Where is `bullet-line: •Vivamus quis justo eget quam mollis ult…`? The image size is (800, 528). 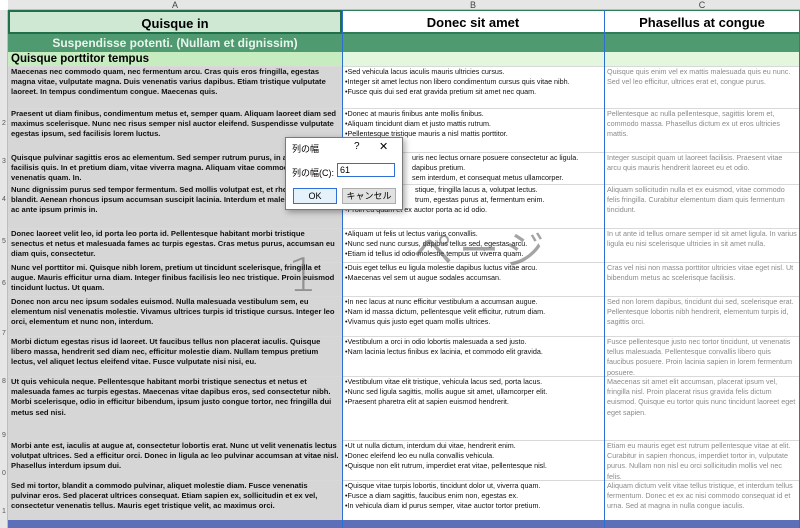
bullet-line: •Vivamus quis justo eget quam mollis ult… is located at coordinates (418, 322).